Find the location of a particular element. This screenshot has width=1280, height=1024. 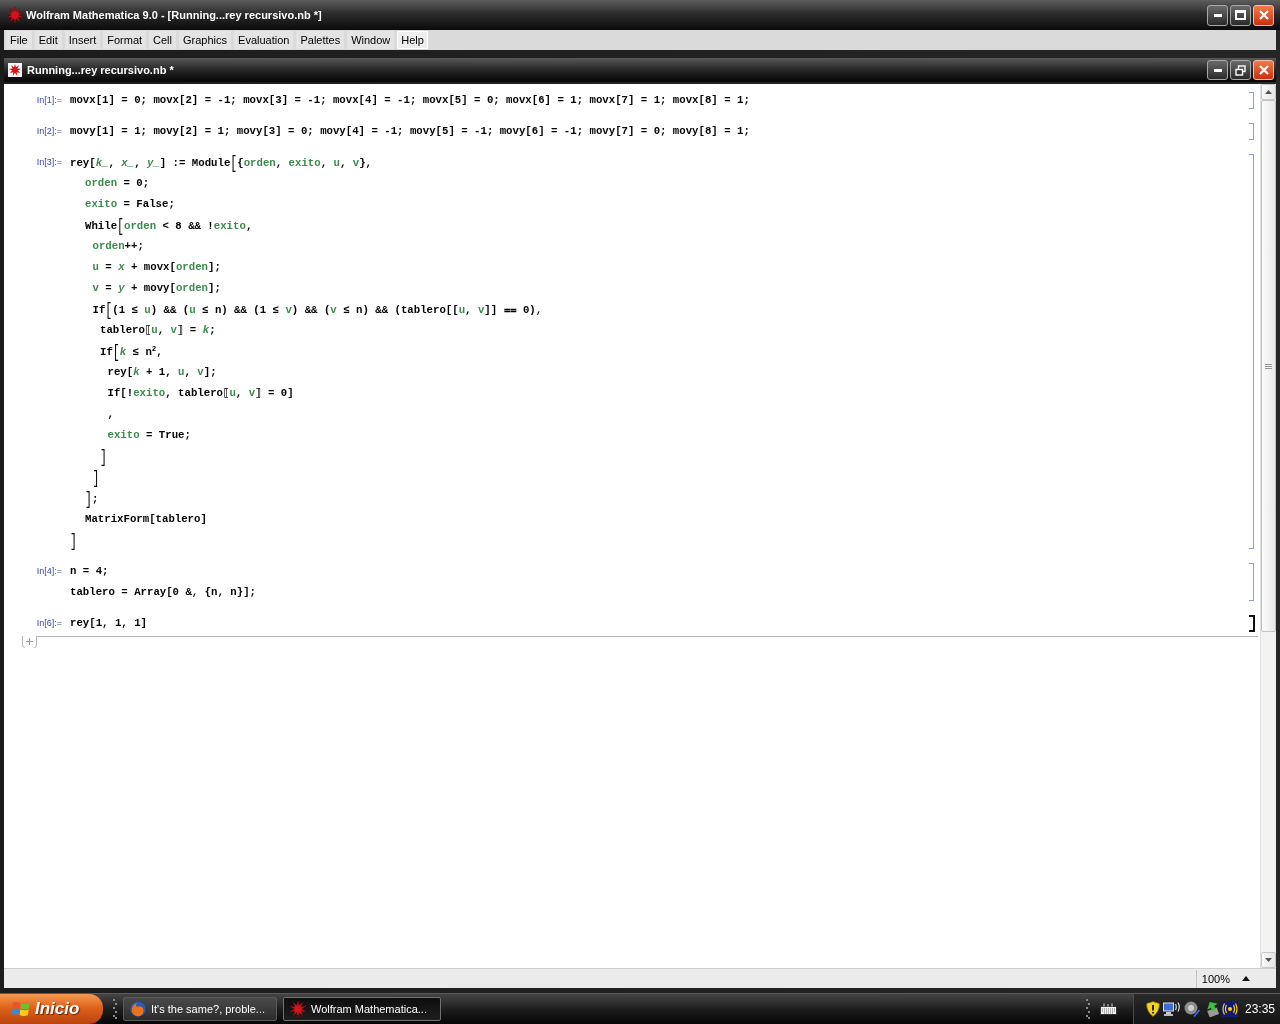

code-line: If[k ≤ n$^{2}$, is located at coordinates (131, 351).